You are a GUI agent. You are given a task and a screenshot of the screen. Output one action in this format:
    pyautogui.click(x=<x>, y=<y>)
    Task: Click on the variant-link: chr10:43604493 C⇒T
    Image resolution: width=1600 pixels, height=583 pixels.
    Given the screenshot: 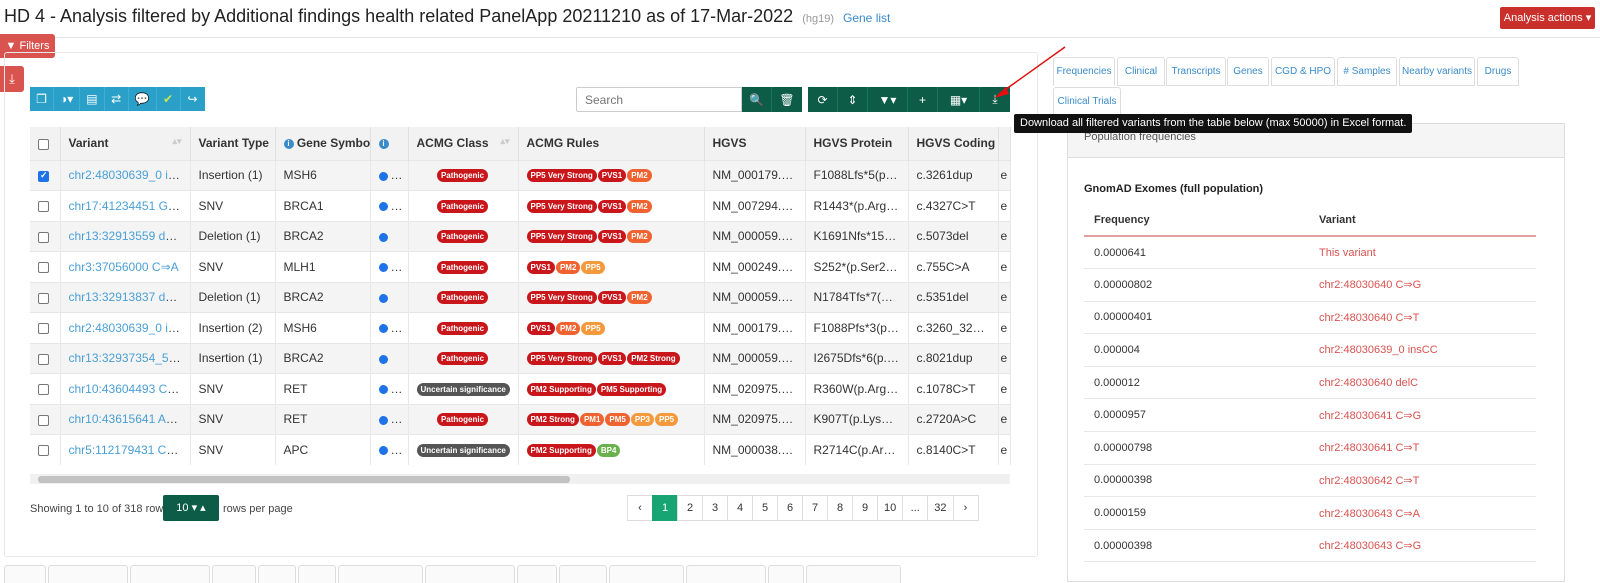 What is the action you would take?
    pyautogui.click(x=127, y=389)
    